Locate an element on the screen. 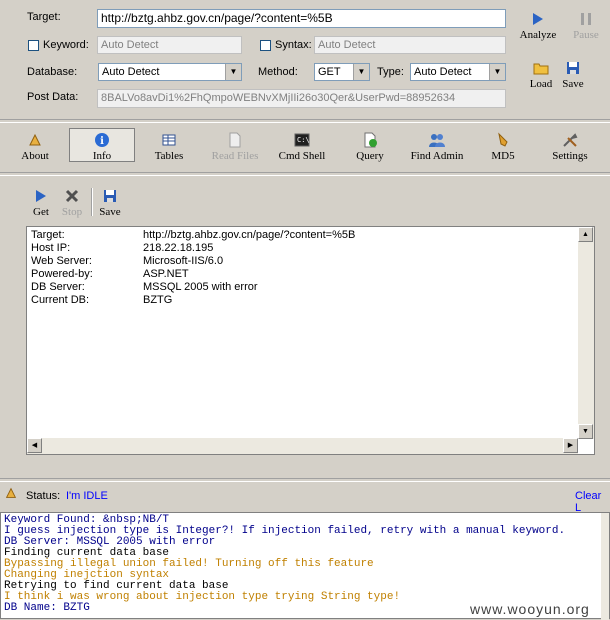 This screenshot has height=620, width=610. syntax-label: Syntax: is located at coordinates (293, 45).